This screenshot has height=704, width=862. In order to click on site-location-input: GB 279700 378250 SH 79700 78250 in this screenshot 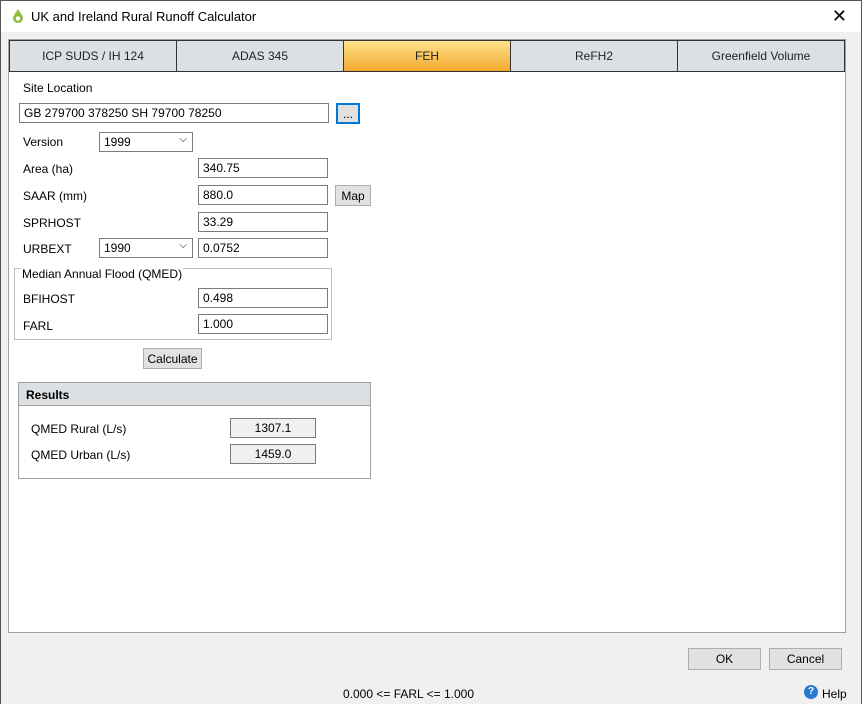, I will do `click(174, 113)`.